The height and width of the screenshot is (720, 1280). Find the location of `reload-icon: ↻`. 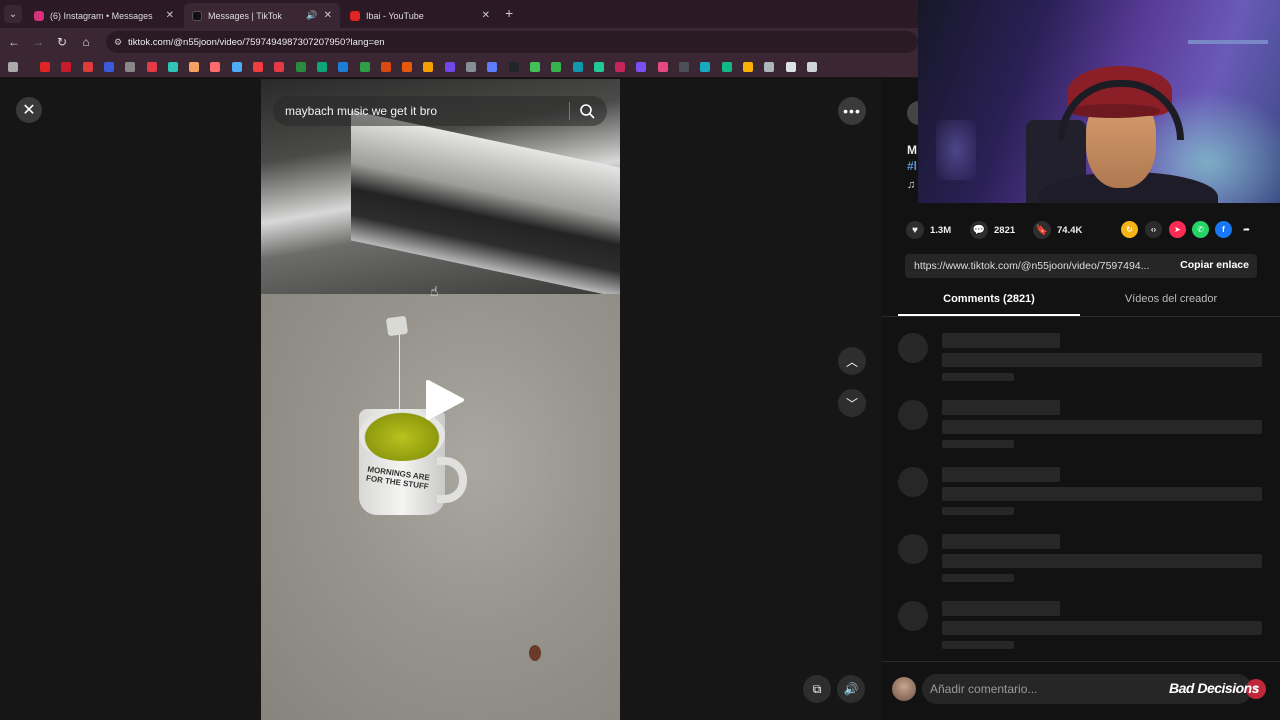

reload-icon: ↻ is located at coordinates (62, 42).